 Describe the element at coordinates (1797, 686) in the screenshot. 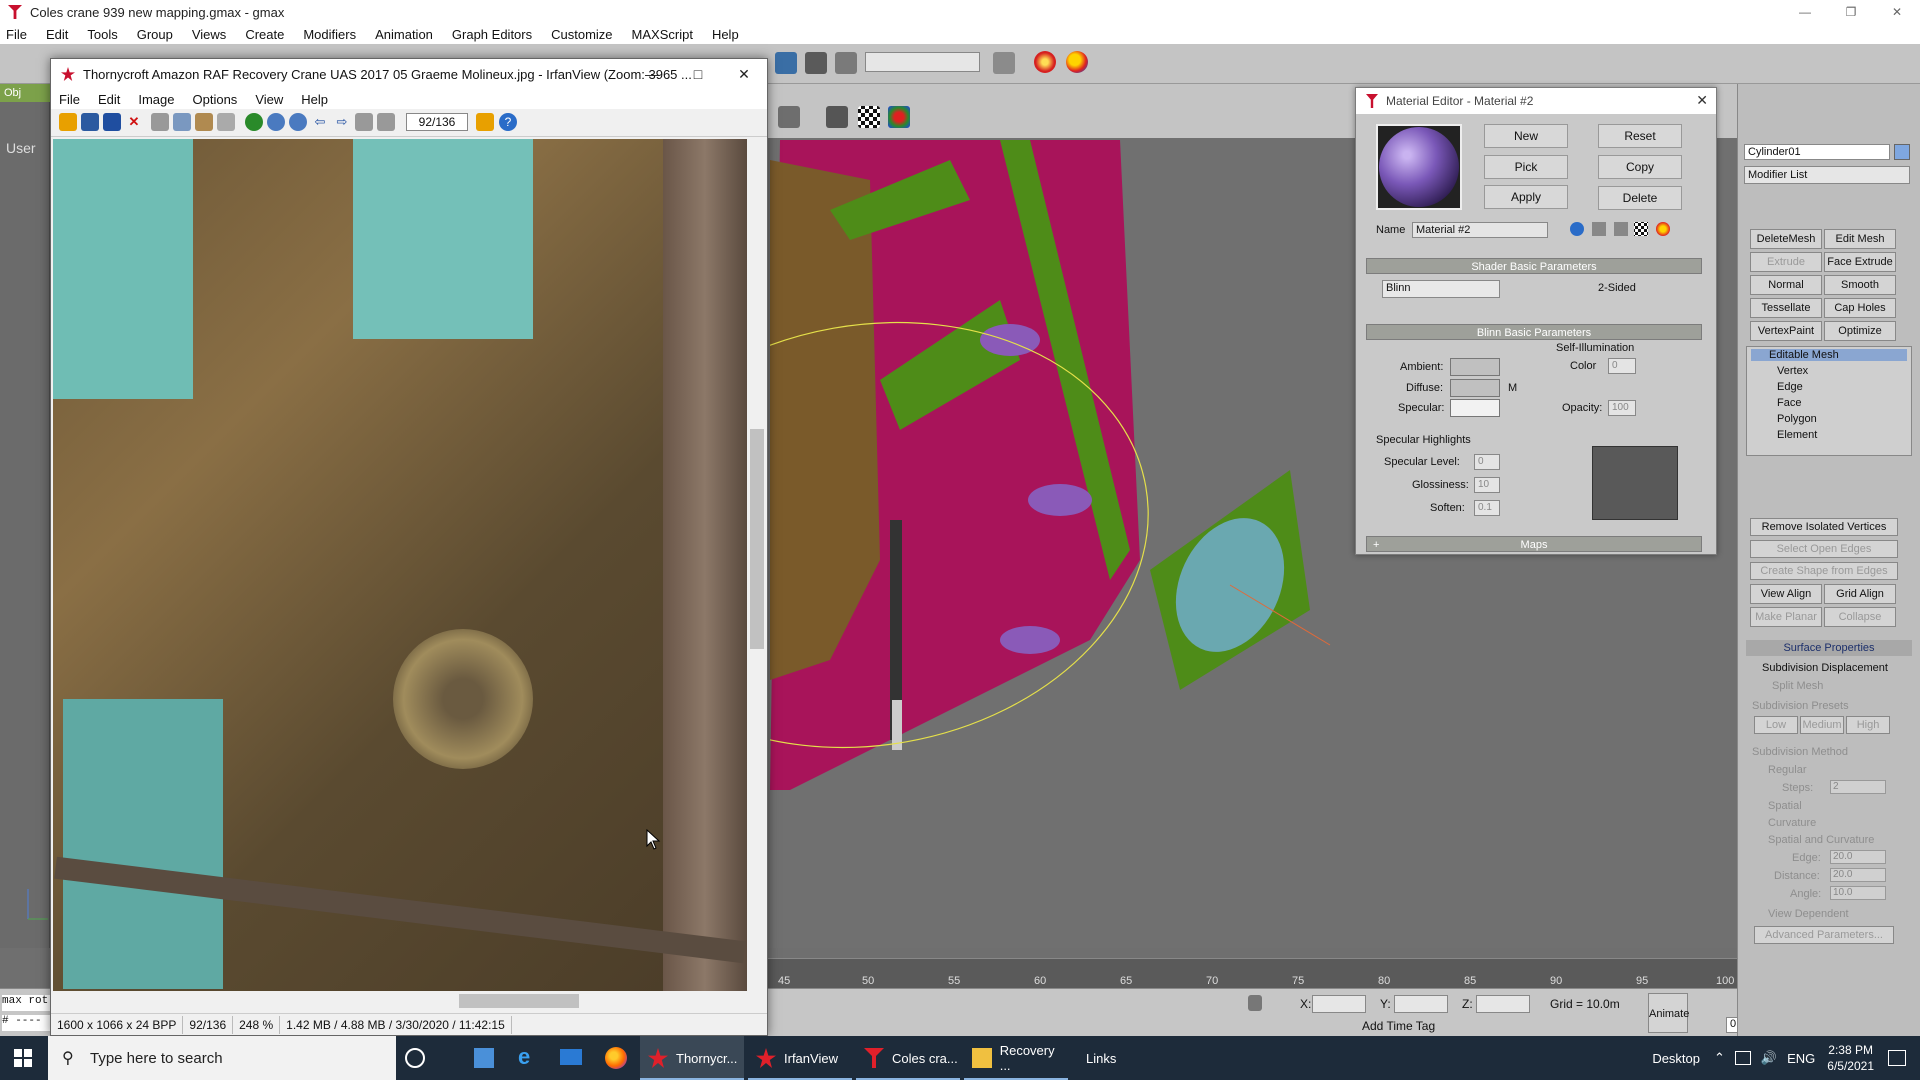

I see `split-mesh-label: Split Mesh` at that location.